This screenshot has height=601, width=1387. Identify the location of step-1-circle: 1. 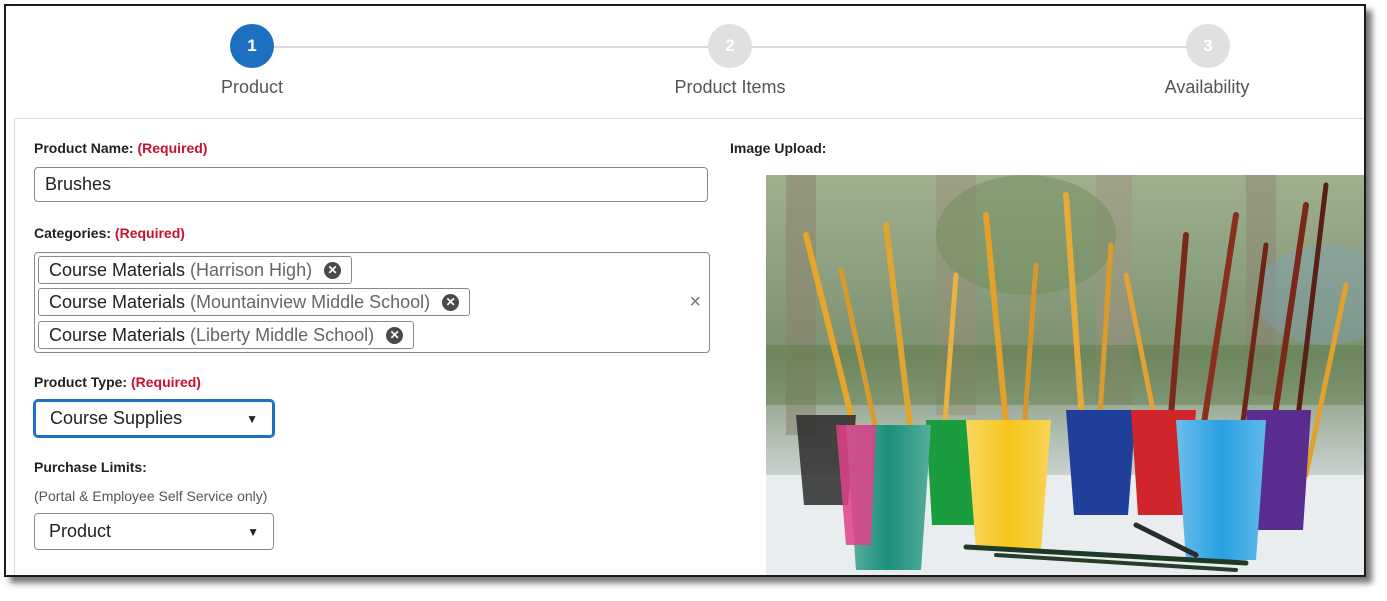
(252, 46).